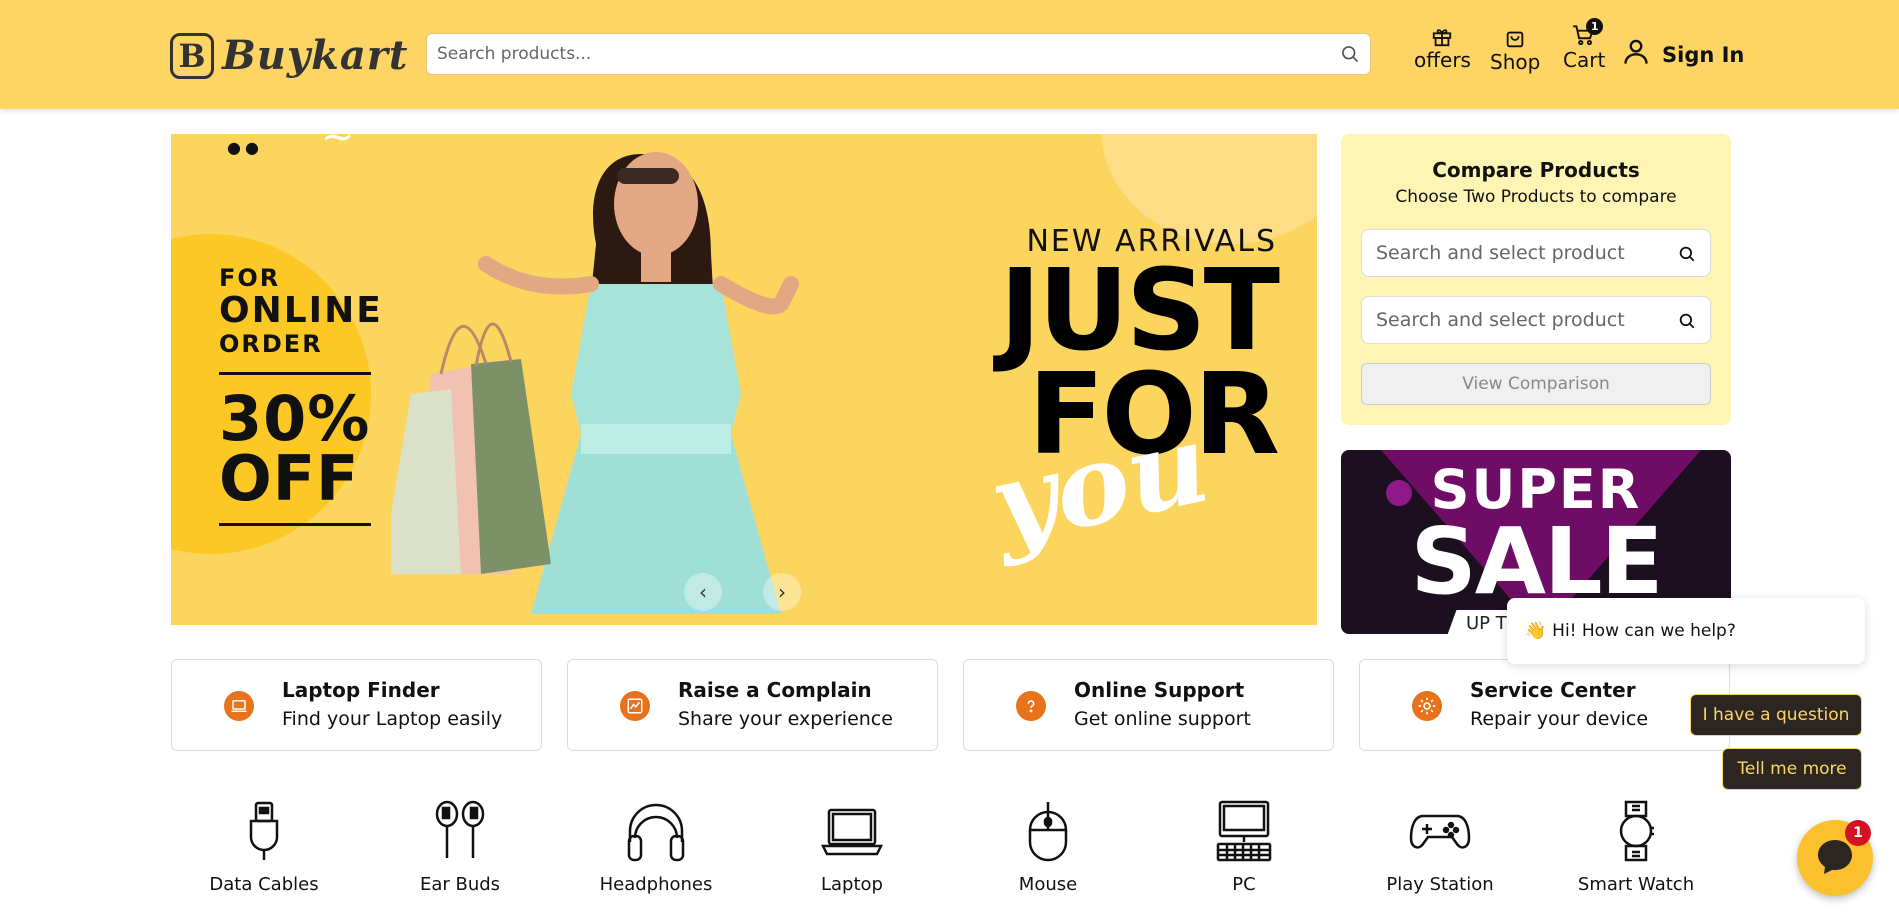 This screenshot has width=1899, height=918. I want to click on compare-title: Compare Products, so click(1536, 170).